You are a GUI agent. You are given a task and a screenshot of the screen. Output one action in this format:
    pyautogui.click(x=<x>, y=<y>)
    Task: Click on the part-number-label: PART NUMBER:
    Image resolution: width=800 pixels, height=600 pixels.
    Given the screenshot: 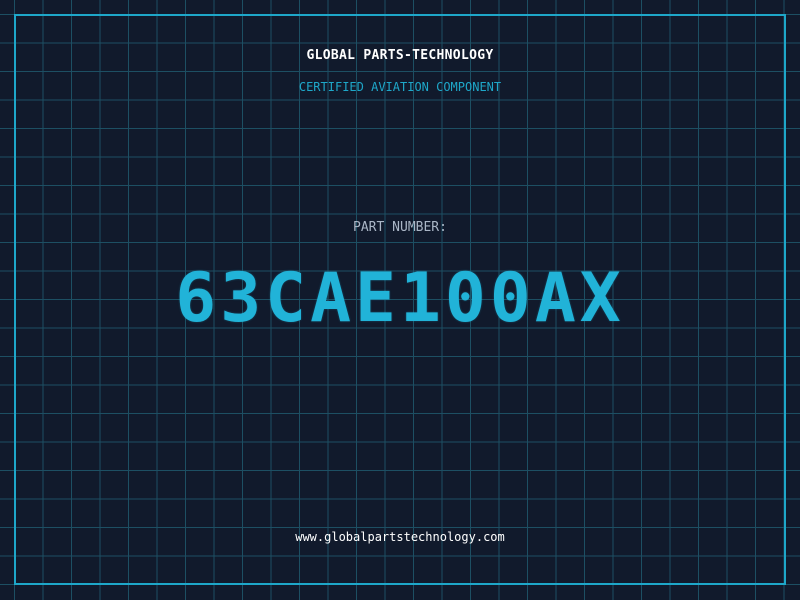 What is the action you would take?
    pyautogui.click(x=400, y=227)
    